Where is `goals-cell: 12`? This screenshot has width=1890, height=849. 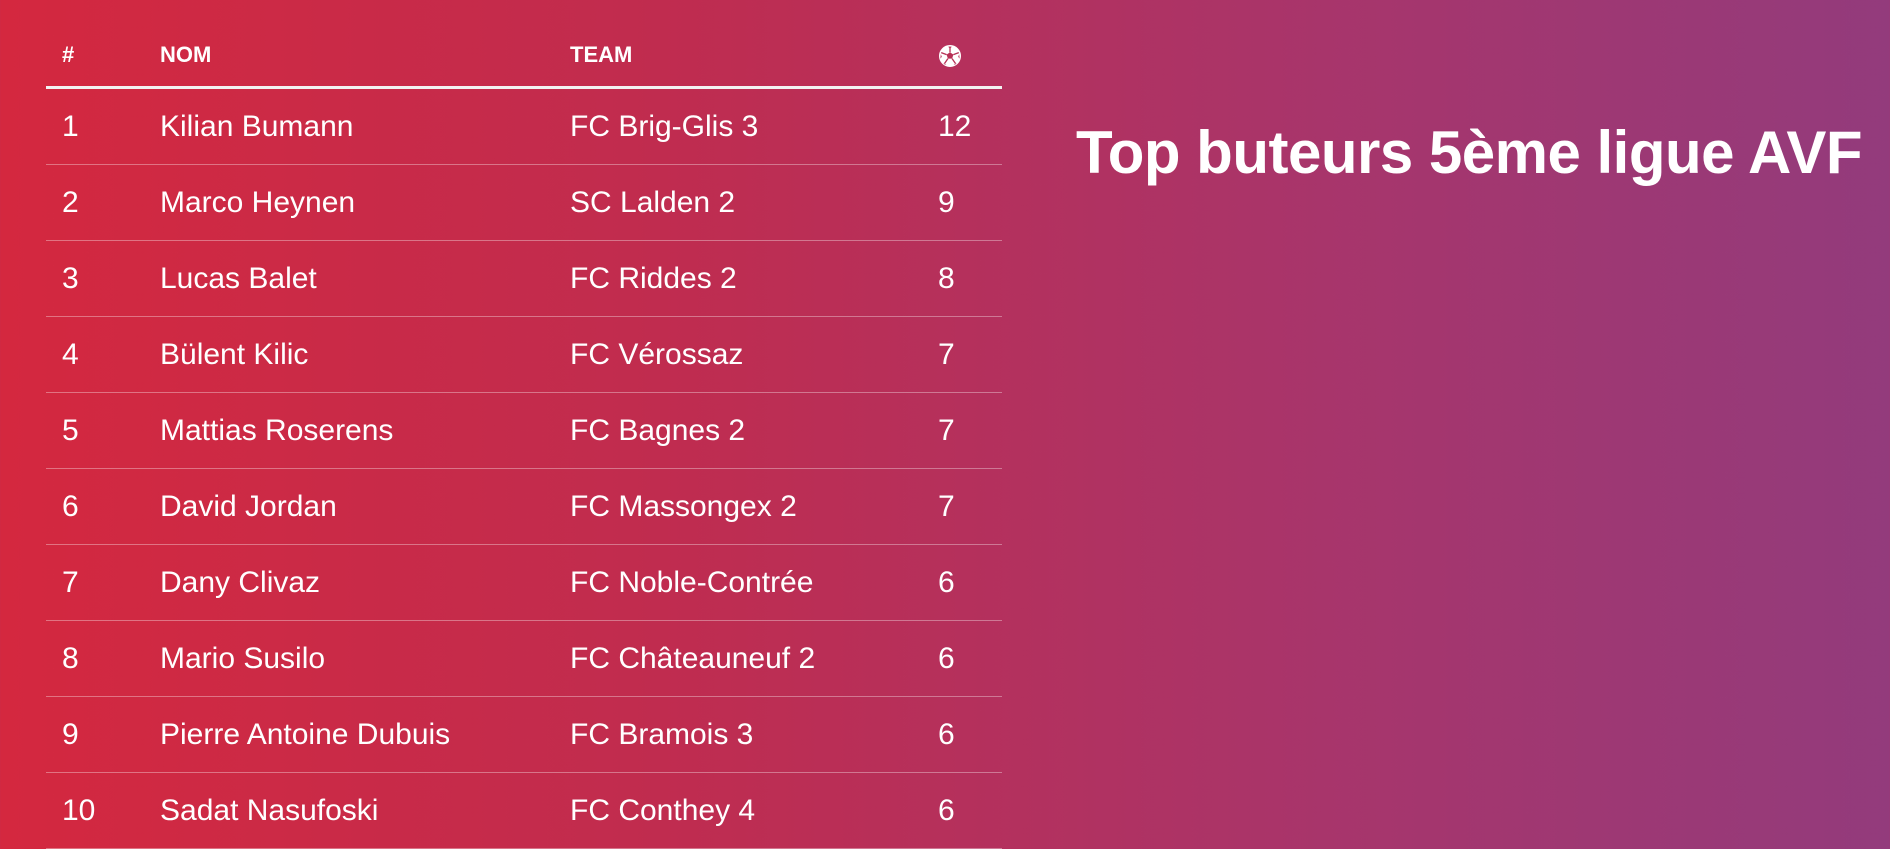 goals-cell: 12 is located at coordinates (970, 126).